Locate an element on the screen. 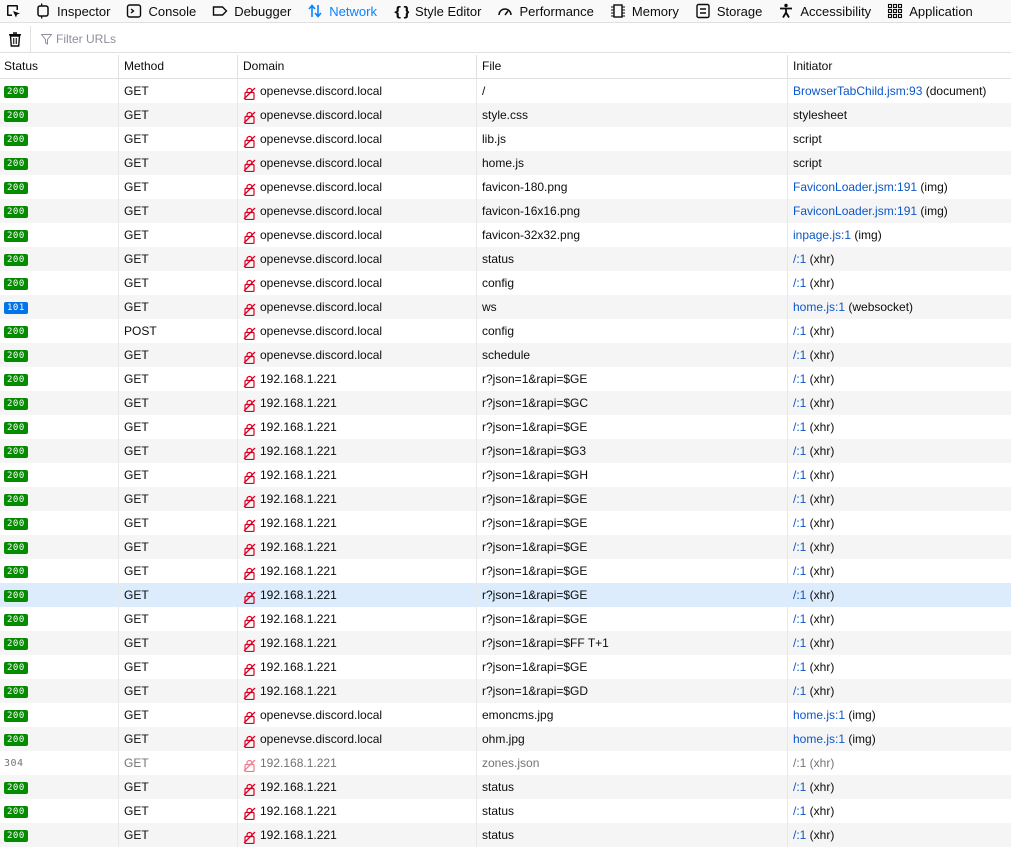 This screenshot has height=847, width=1011. request-row: 304 GET 192.168.1.221 zones.json/:1 (xhr) is located at coordinates (505, 763).